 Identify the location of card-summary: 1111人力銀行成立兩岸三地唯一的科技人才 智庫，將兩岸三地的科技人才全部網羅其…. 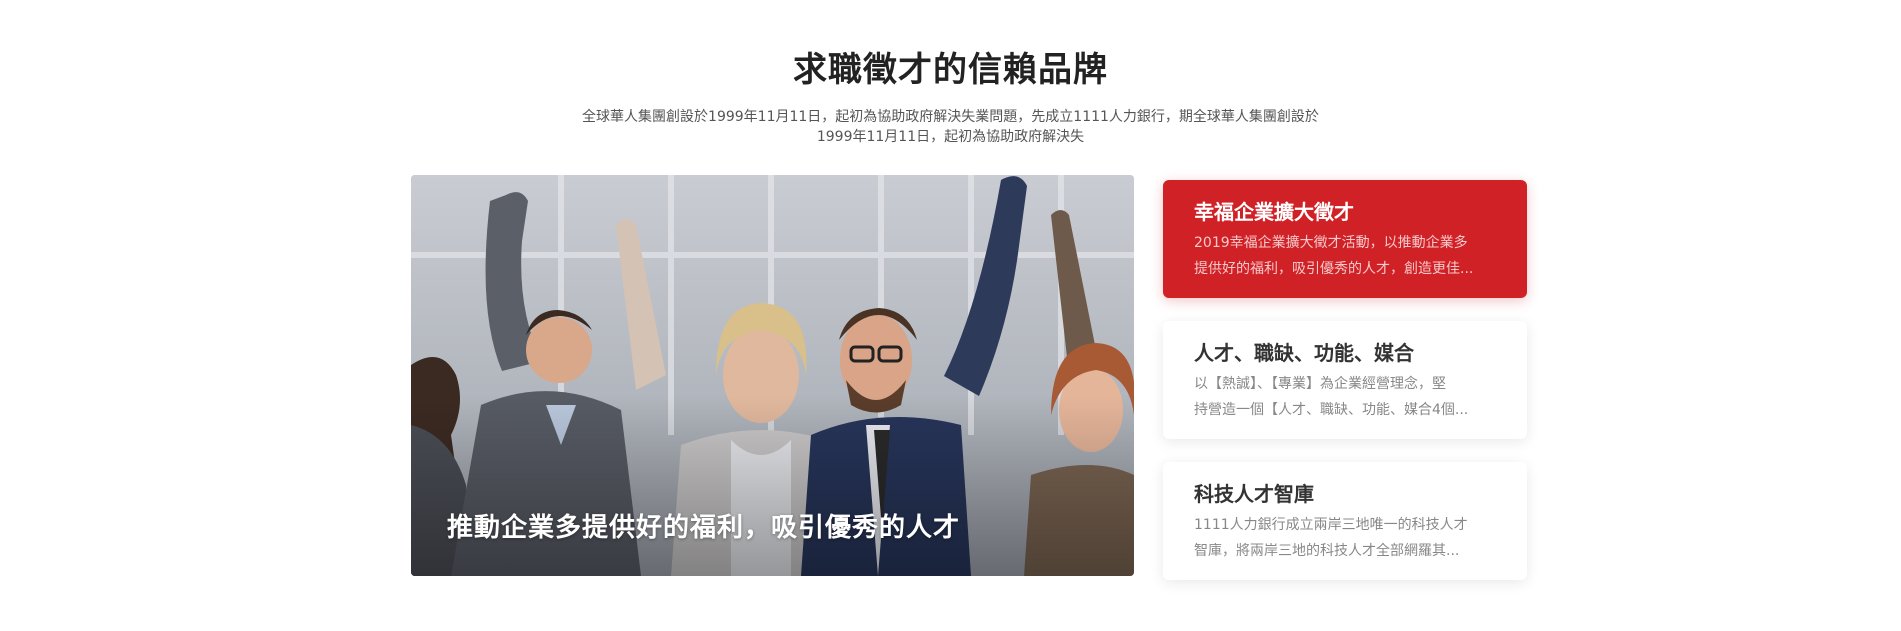
(1345, 538).